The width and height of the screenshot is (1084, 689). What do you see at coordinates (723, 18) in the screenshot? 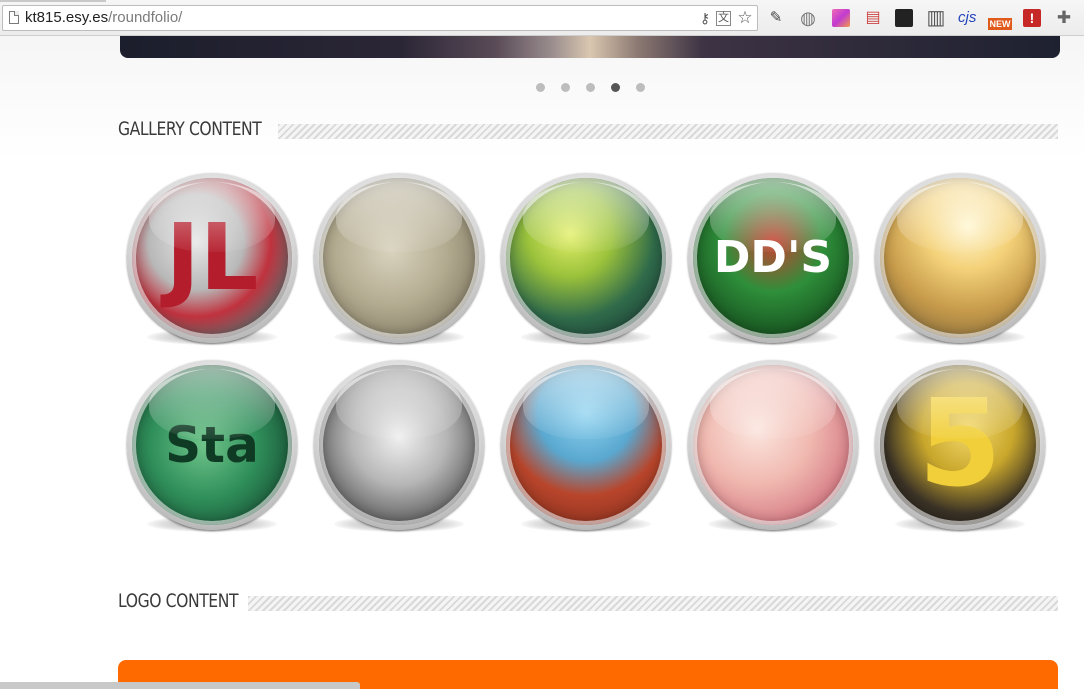
I see `translate-icon: 文` at bounding box center [723, 18].